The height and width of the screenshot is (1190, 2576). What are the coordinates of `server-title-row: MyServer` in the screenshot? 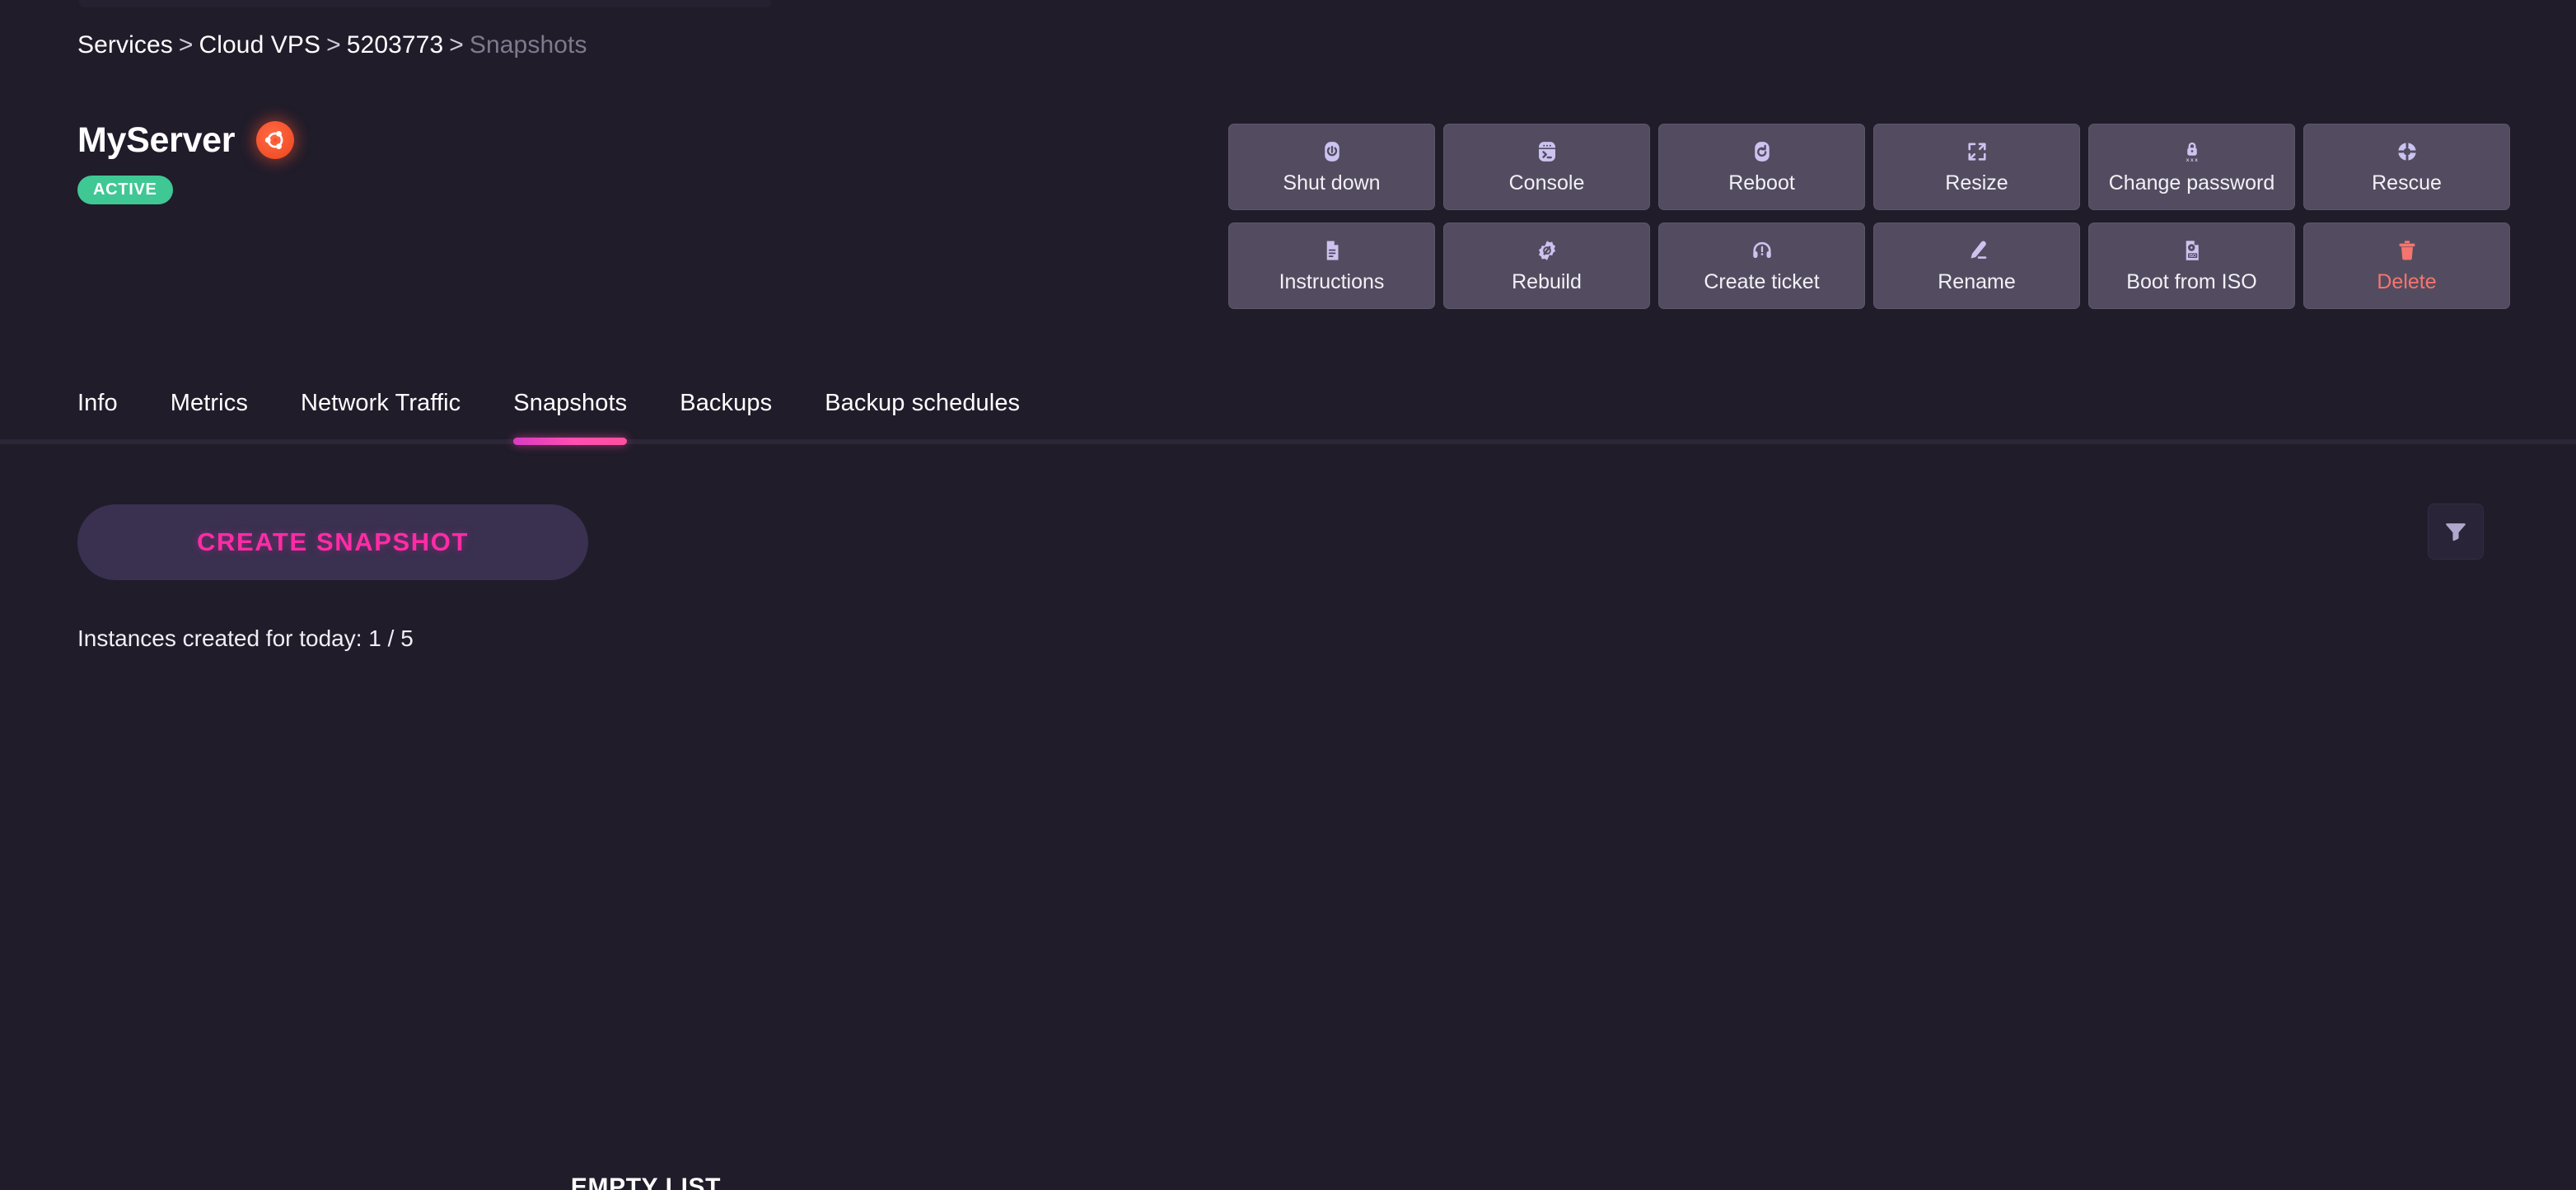 It's located at (186, 140).